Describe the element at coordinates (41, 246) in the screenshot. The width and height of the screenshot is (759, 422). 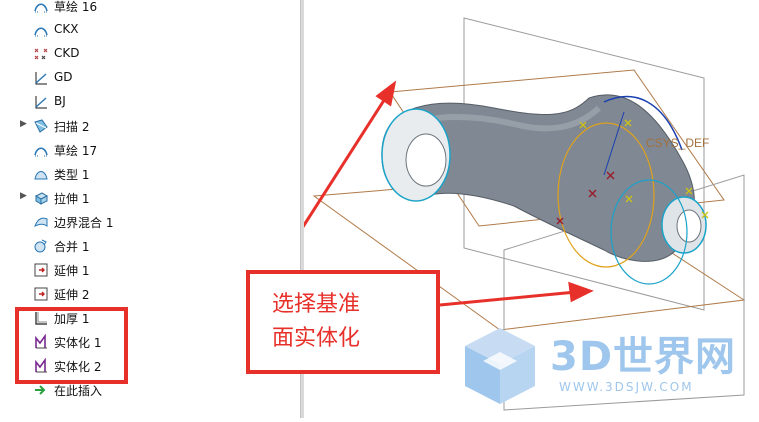
I see `merge-icon` at that location.